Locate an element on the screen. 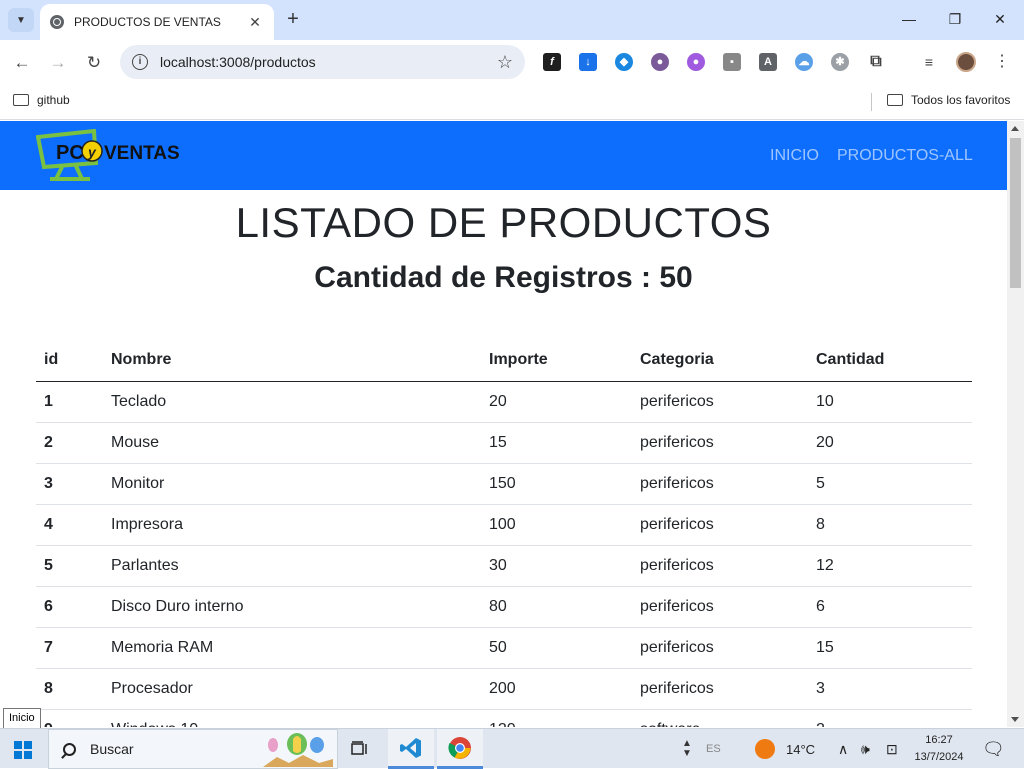 The image size is (1024, 769). browser-tab: PRODUCTOS DE VENTAS ✕ is located at coordinates (157, 22).